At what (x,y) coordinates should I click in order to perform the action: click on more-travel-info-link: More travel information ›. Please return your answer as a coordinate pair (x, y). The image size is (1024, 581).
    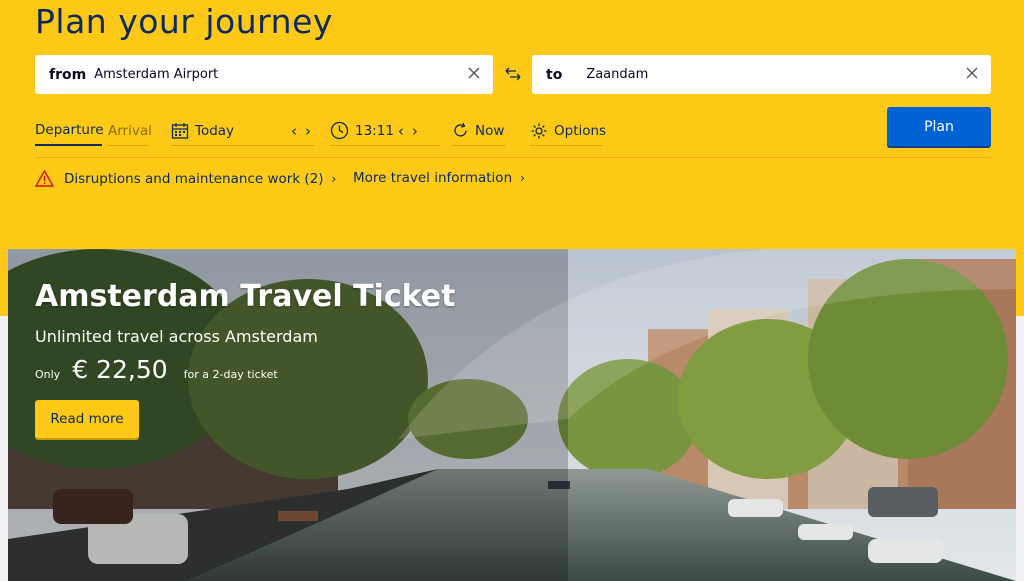
    Looking at the image, I should click on (439, 178).